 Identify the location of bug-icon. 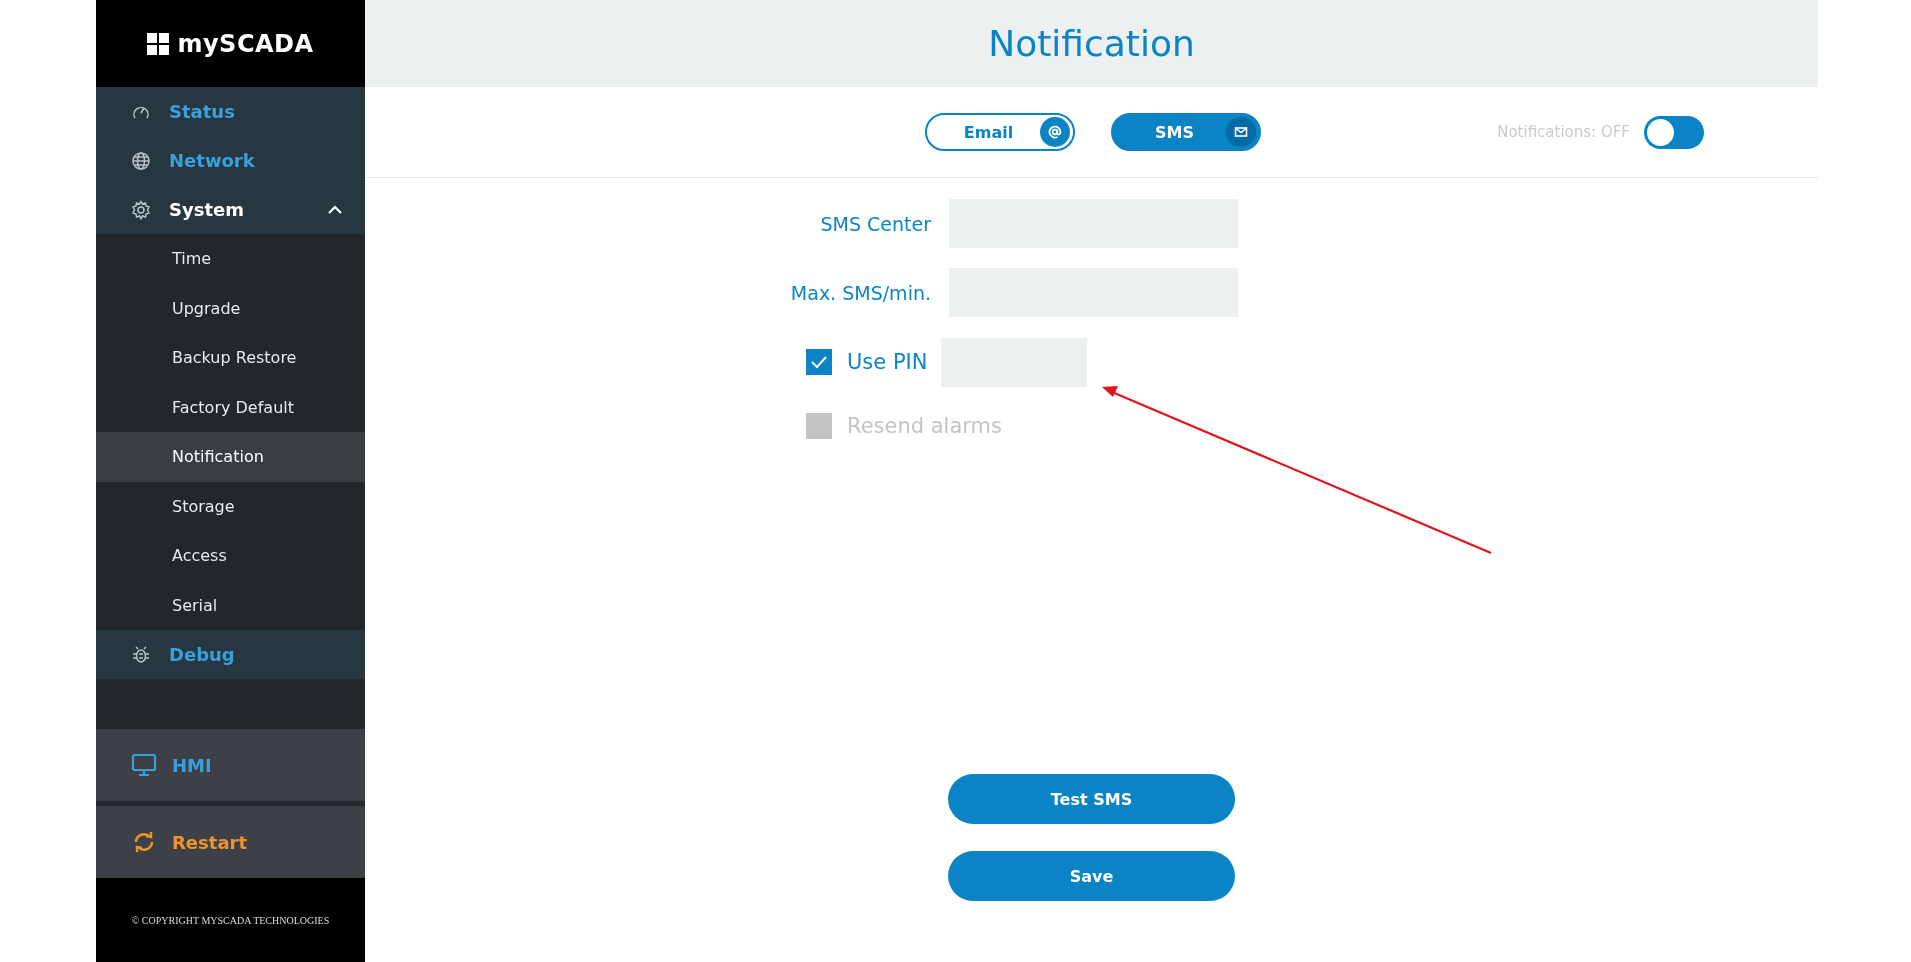
(141, 654).